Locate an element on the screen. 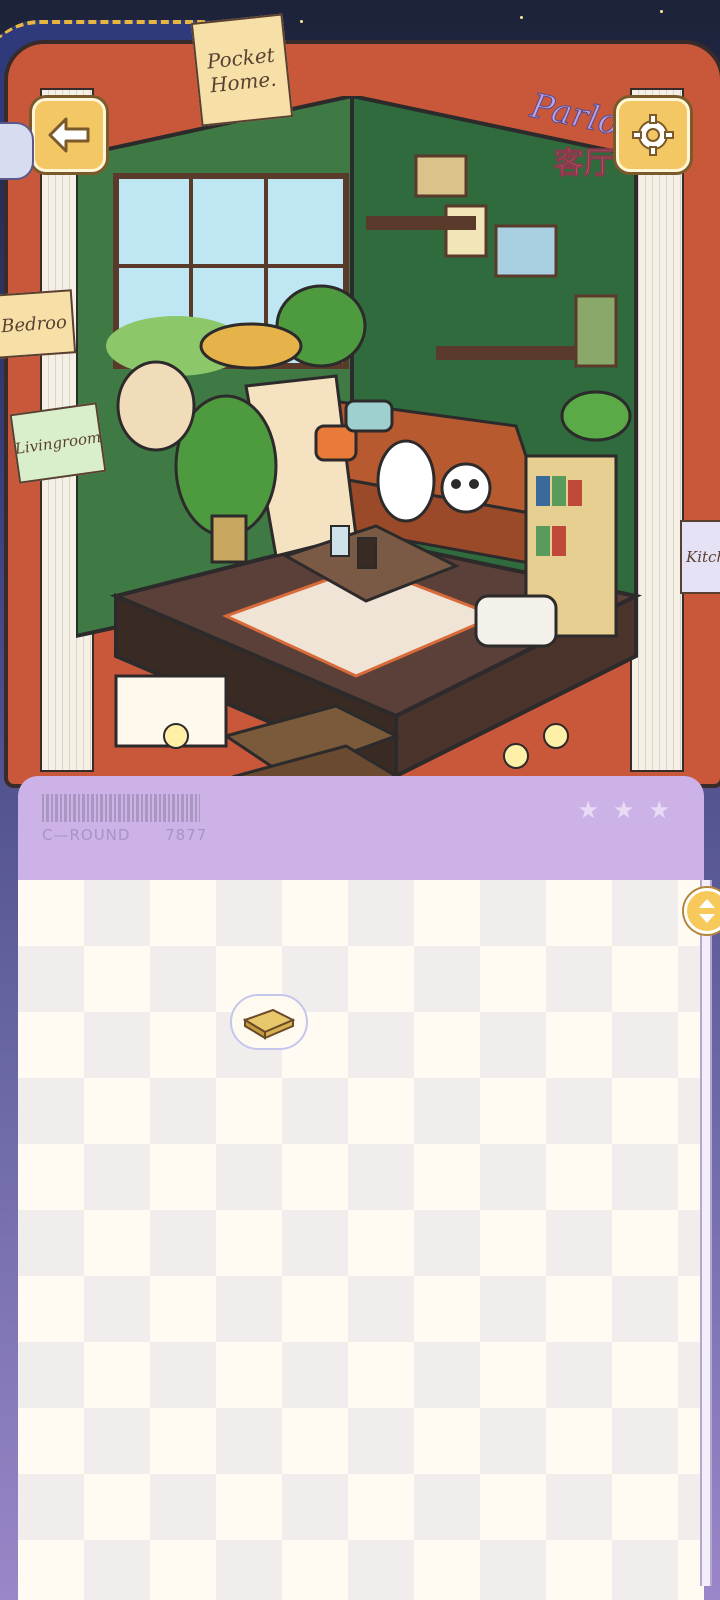  panda-plush is located at coordinates (466, 488).